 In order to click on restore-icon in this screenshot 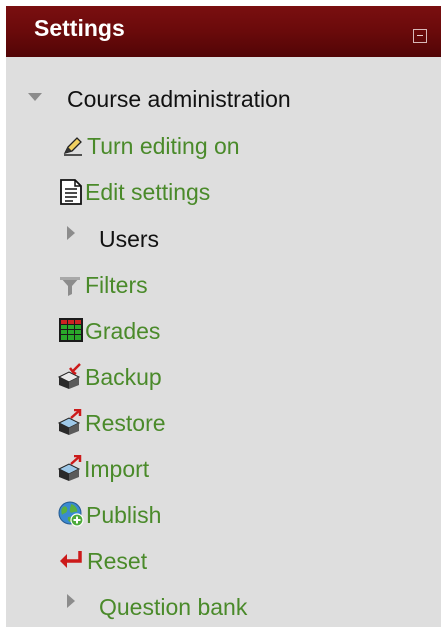, I will do `click(69, 422)`.